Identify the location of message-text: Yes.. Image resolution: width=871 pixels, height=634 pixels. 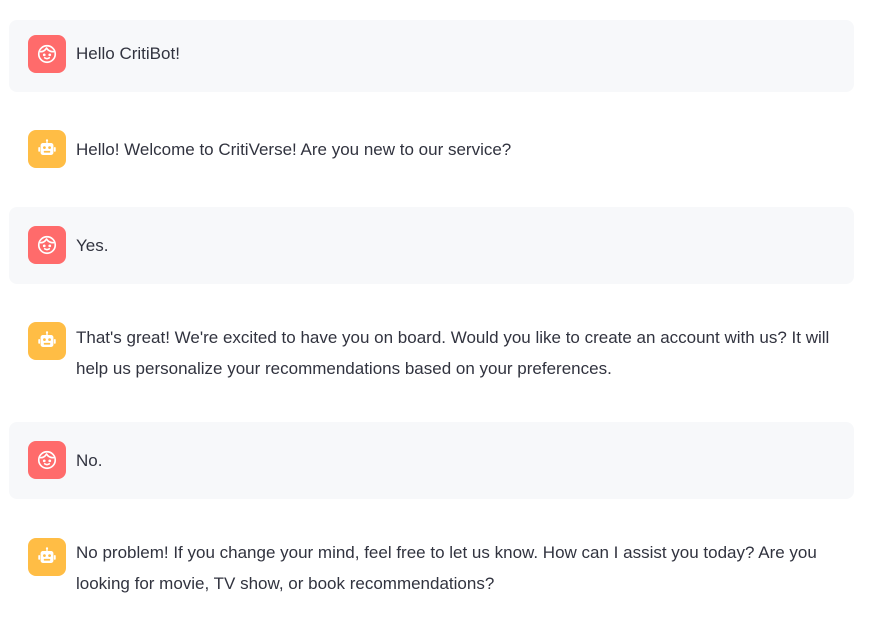
(92, 245).